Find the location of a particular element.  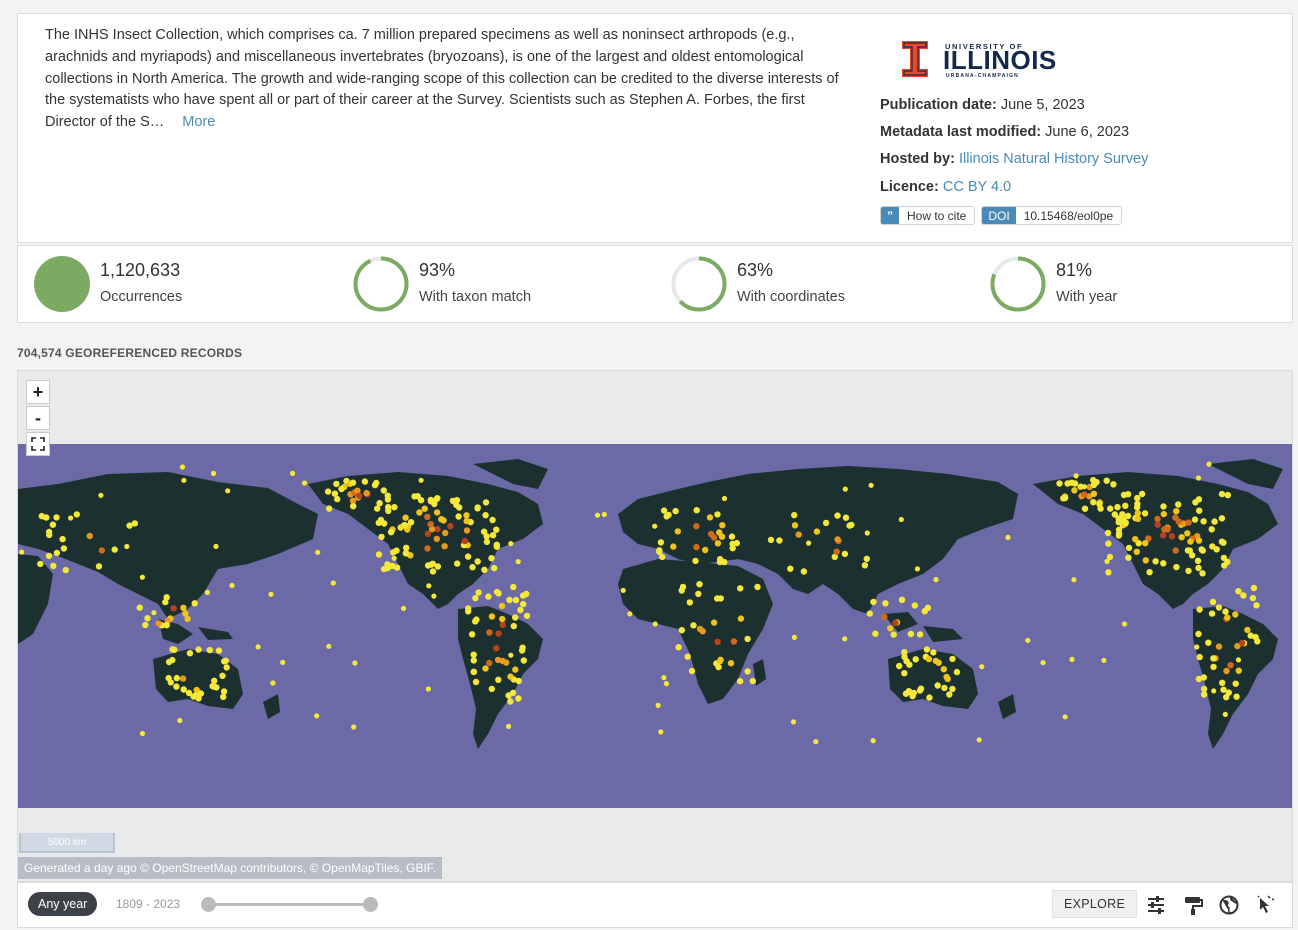

licence: Licence: CC BY 4.0 is located at coordinates (945, 187).